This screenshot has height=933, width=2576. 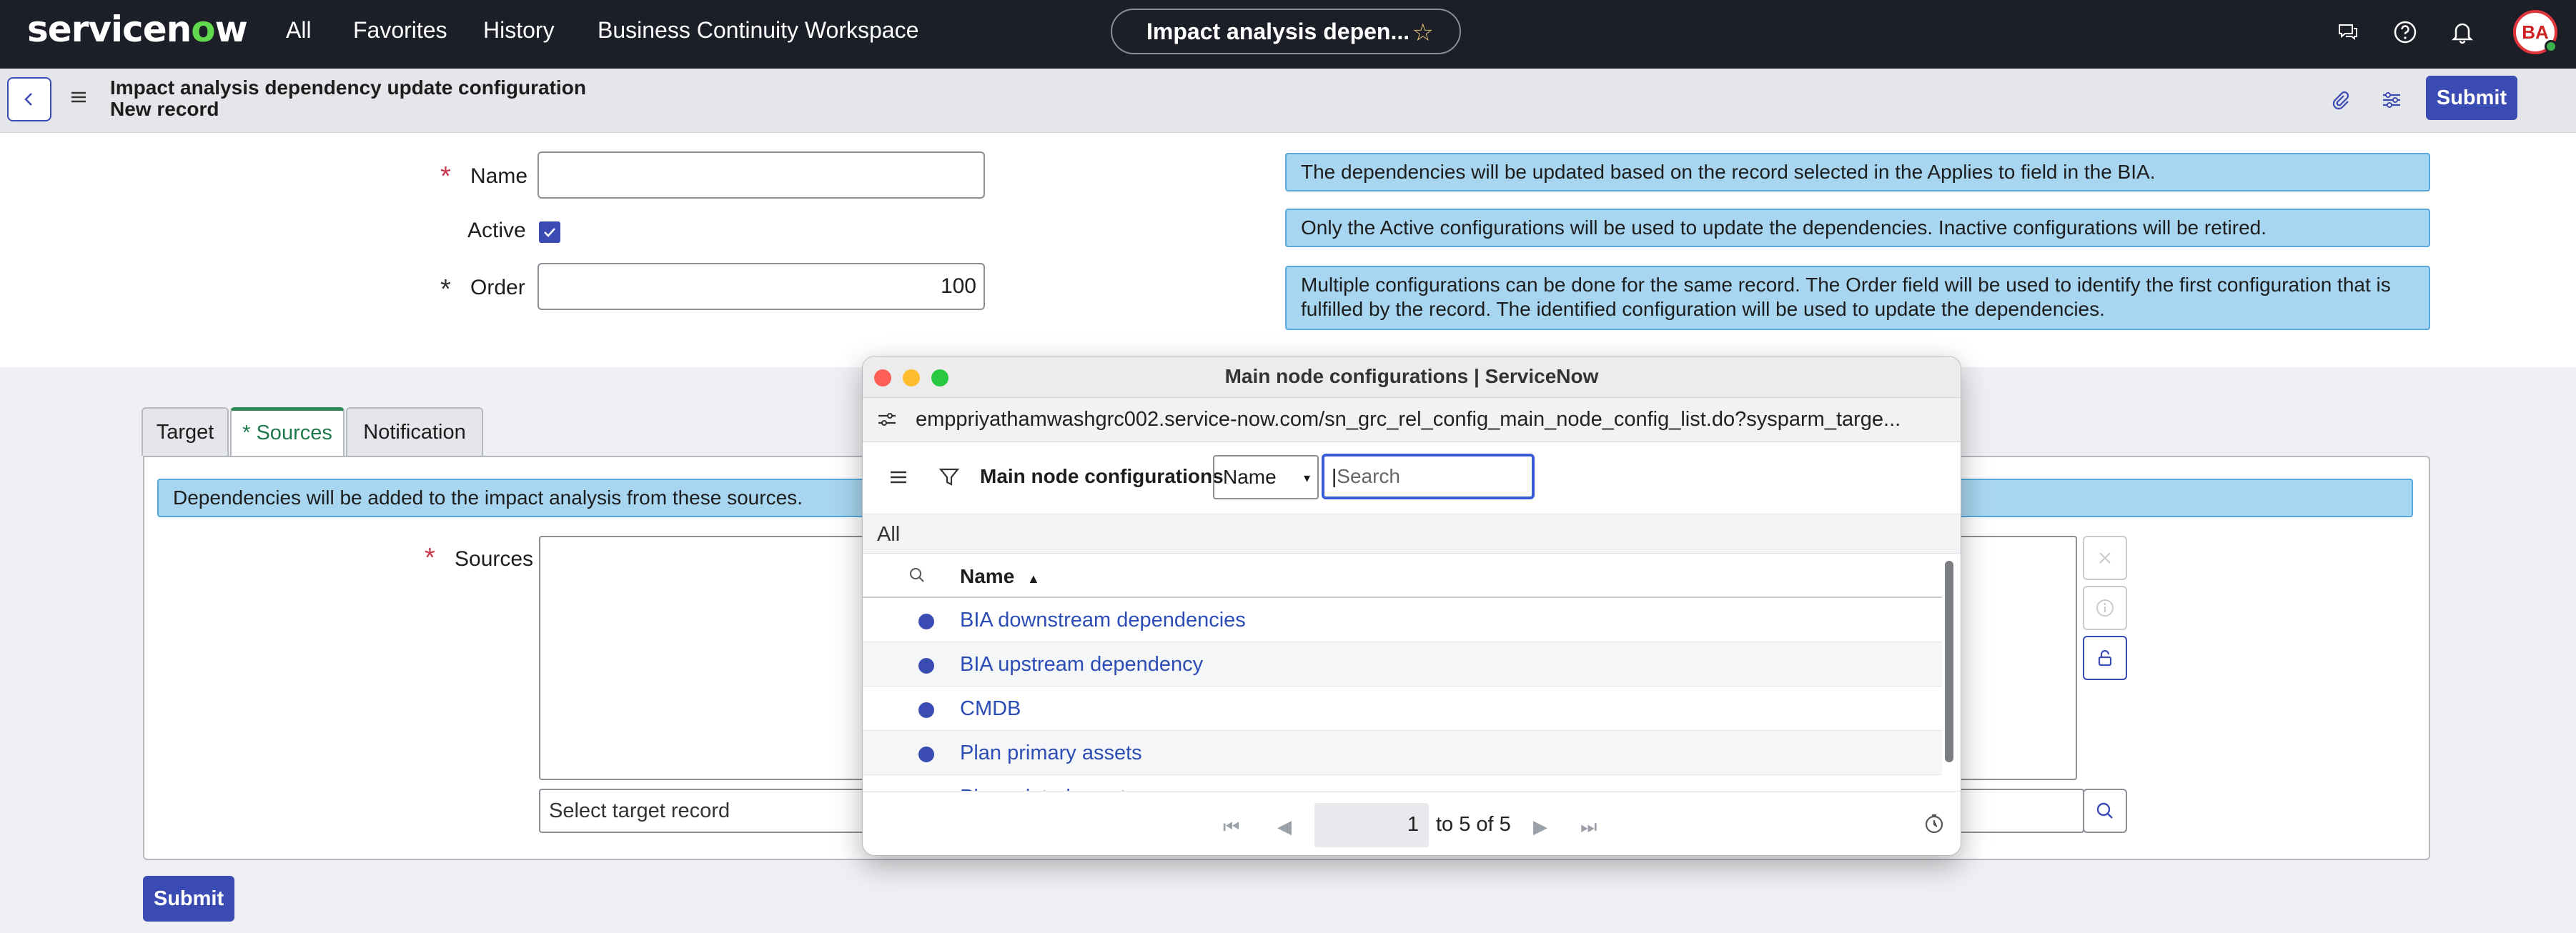 What do you see at coordinates (888, 535) in the screenshot?
I see `breadcrumb-all: All` at bounding box center [888, 535].